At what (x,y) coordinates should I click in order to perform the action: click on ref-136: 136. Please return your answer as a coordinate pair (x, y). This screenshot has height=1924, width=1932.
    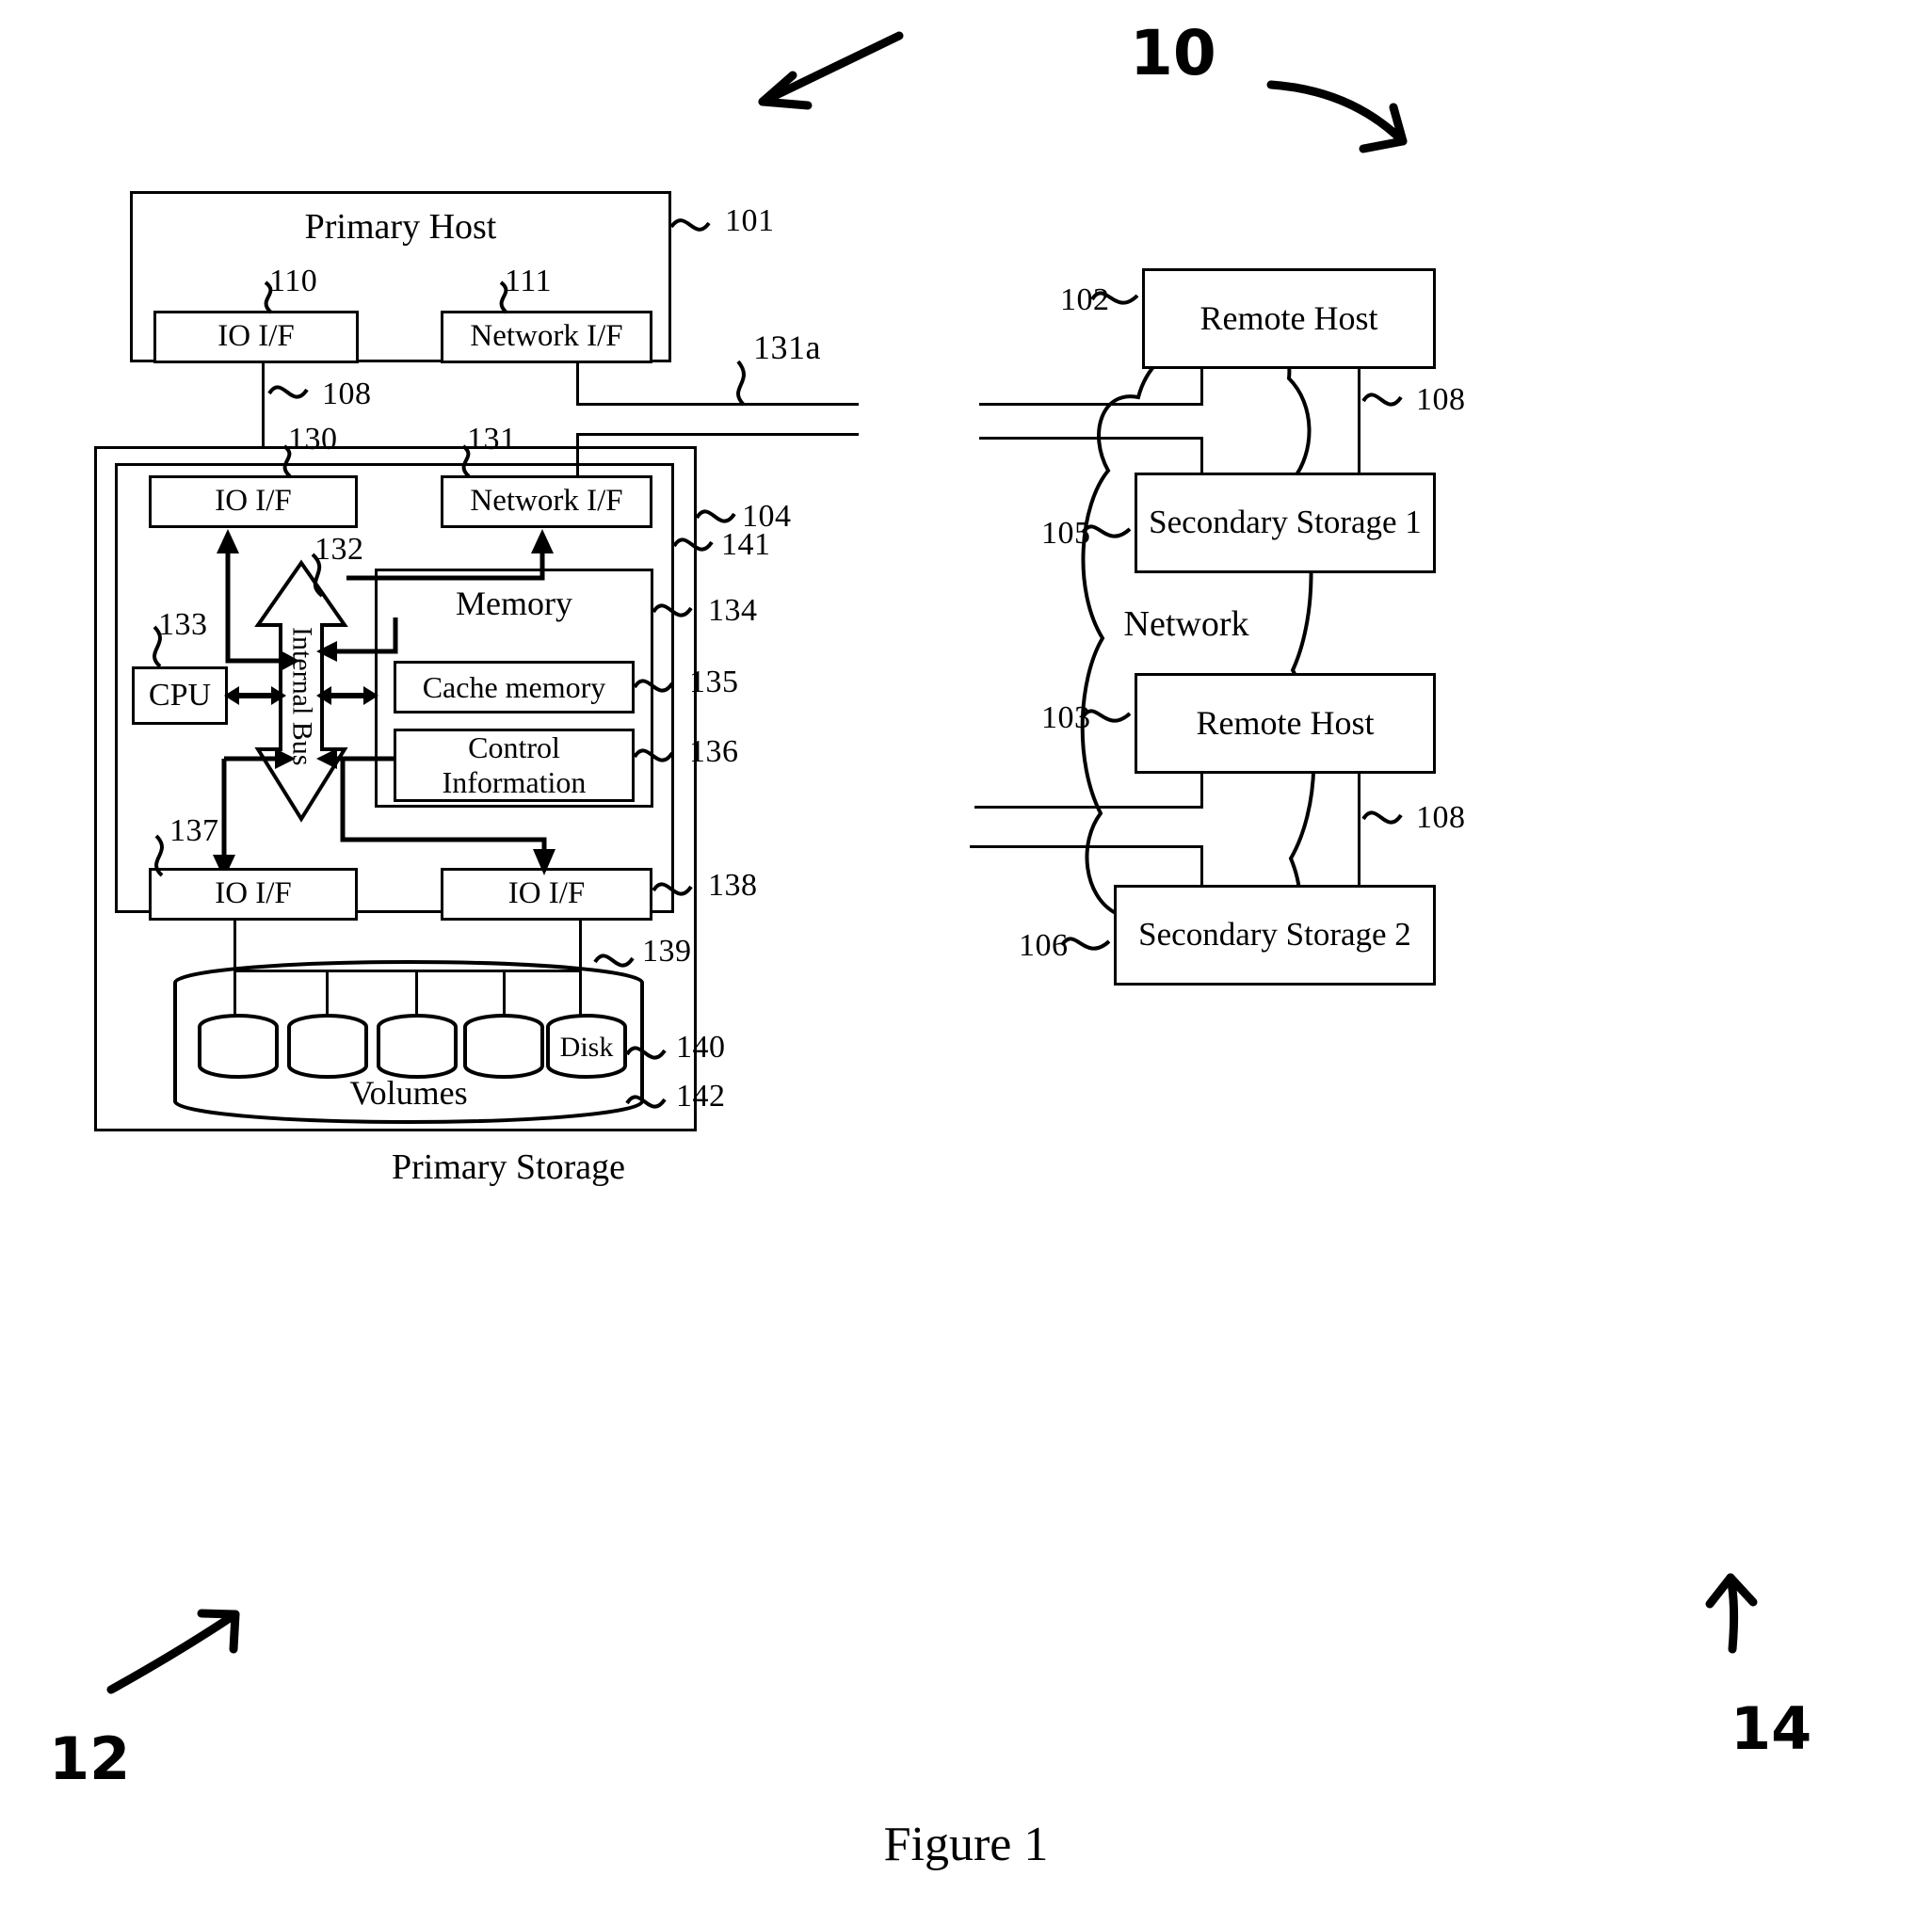
    Looking at the image, I should click on (714, 751).